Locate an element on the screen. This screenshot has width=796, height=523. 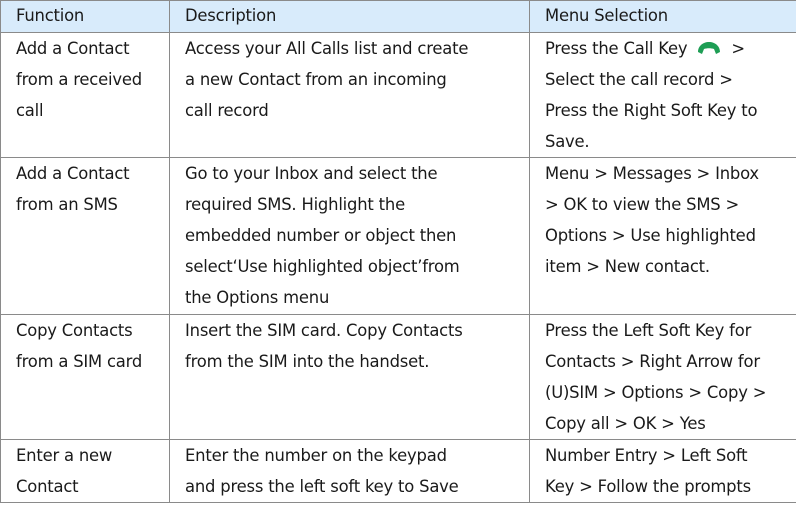
function-cell: Add a Contact from a received call is located at coordinates (85, 95).